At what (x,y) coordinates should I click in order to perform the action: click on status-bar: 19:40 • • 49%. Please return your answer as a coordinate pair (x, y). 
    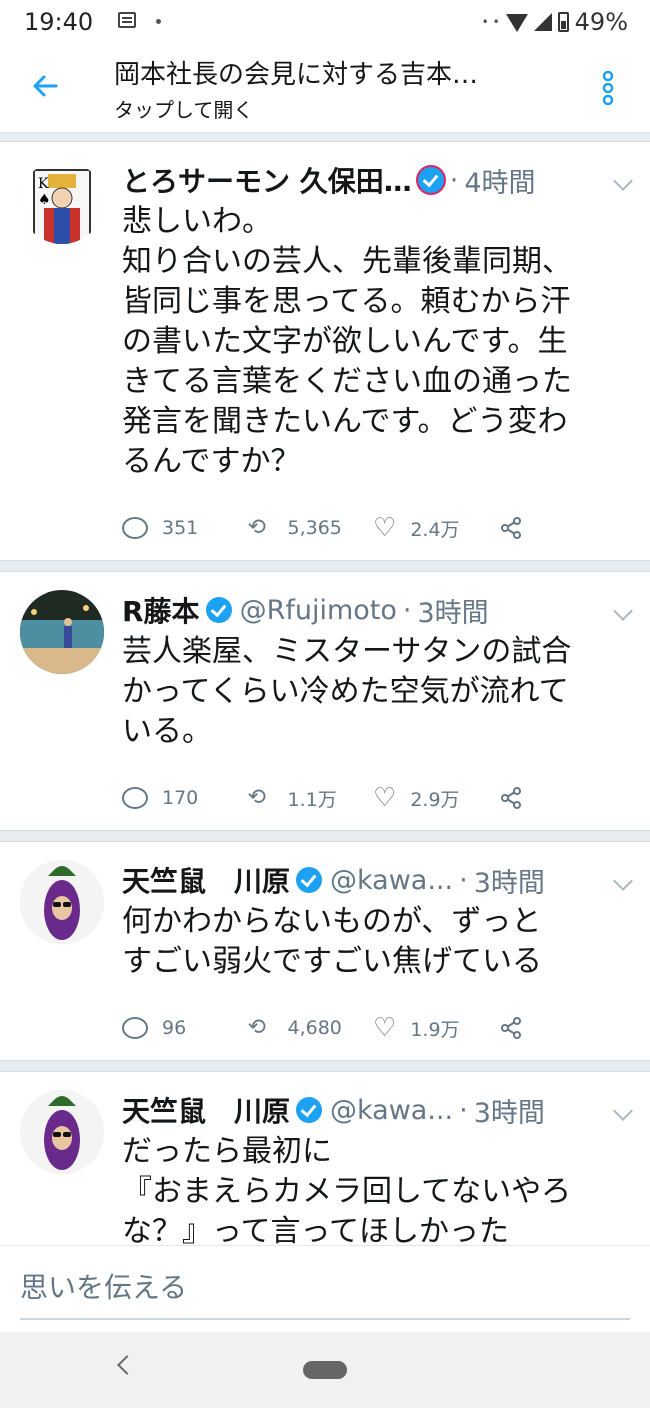
    Looking at the image, I should click on (325, 22).